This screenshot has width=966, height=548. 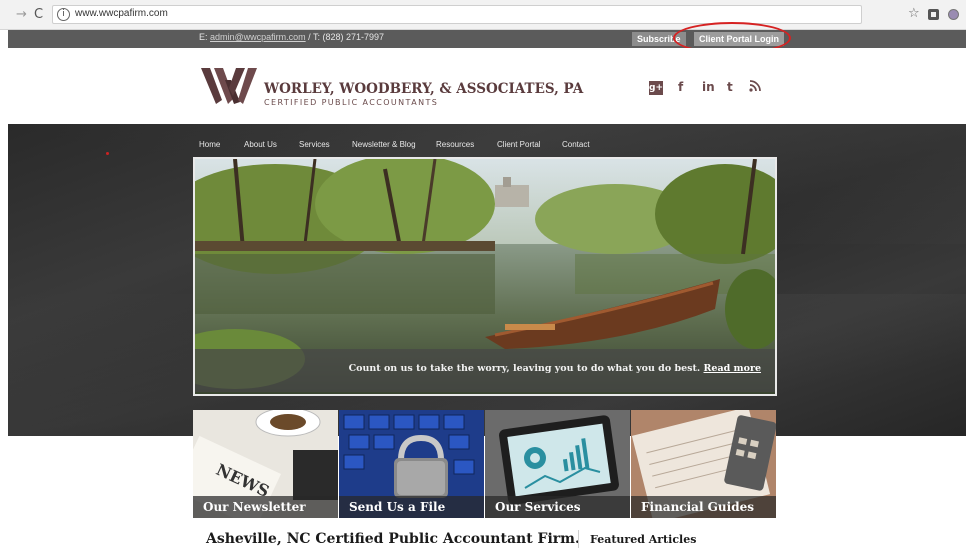 I want to click on tile-send-file: Send Us a File, so click(x=411, y=464).